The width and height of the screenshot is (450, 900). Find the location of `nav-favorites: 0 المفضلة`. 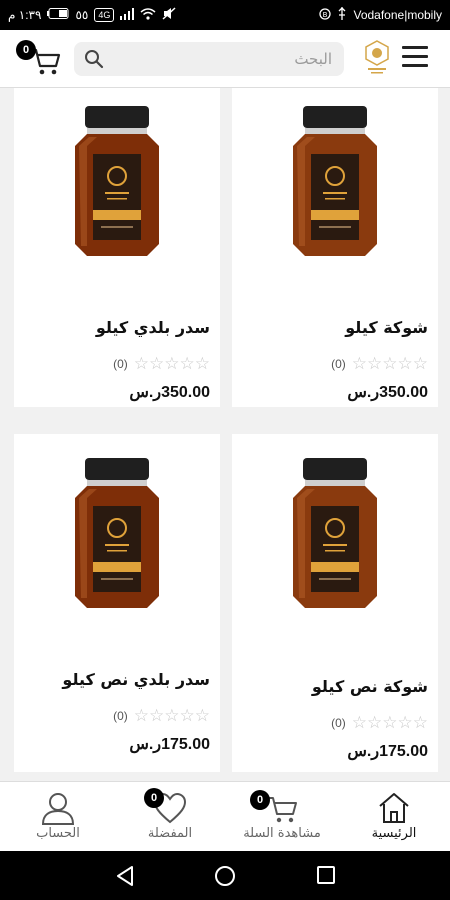

nav-favorites: 0 المفضلة is located at coordinates (170, 817).